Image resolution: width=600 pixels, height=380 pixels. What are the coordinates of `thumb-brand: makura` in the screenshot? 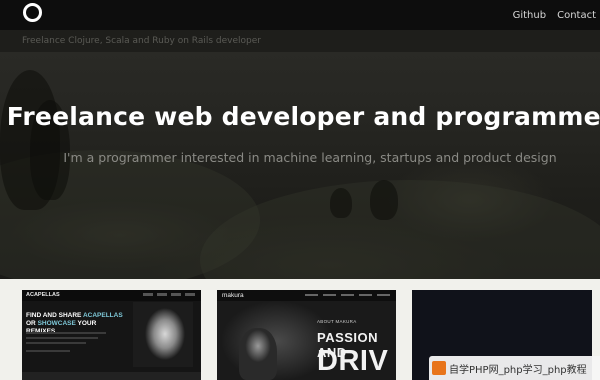 It's located at (233, 295).